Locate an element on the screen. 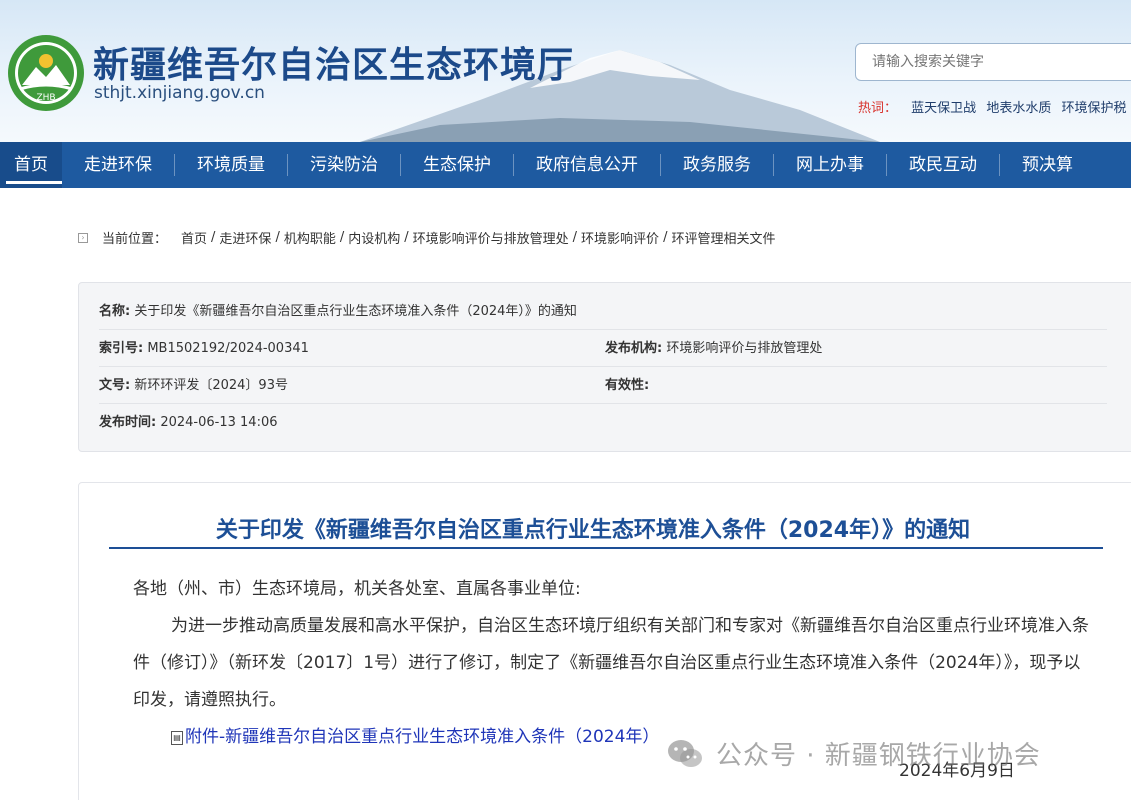  title-divider is located at coordinates (606, 548).